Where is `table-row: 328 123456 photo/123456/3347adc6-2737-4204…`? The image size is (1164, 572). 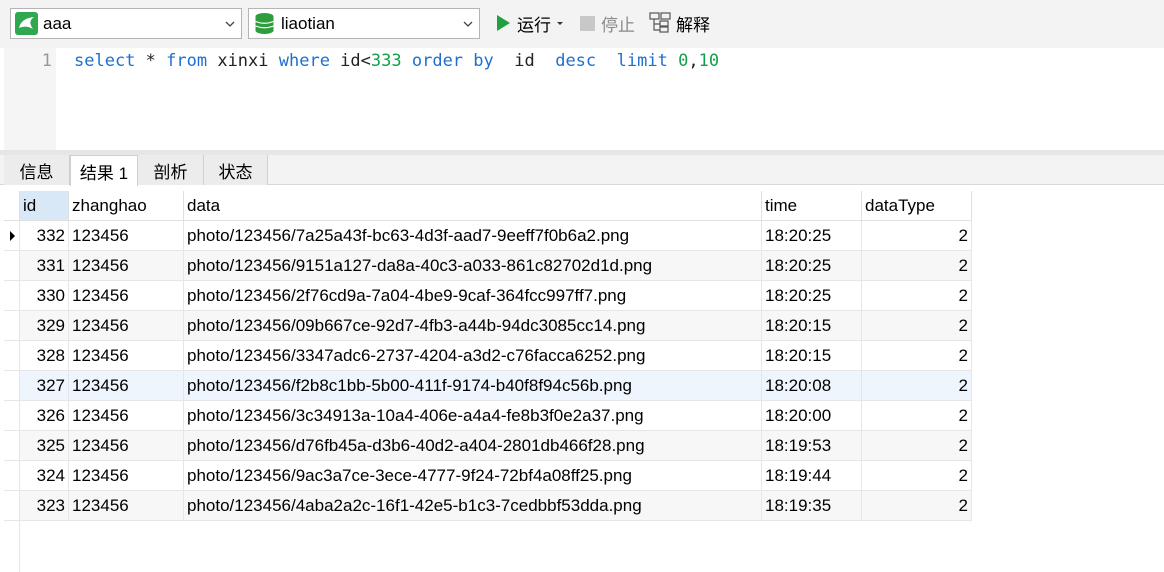 table-row: 328 123456 photo/123456/3347adc6-2737-4204… is located at coordinates (488, 356).